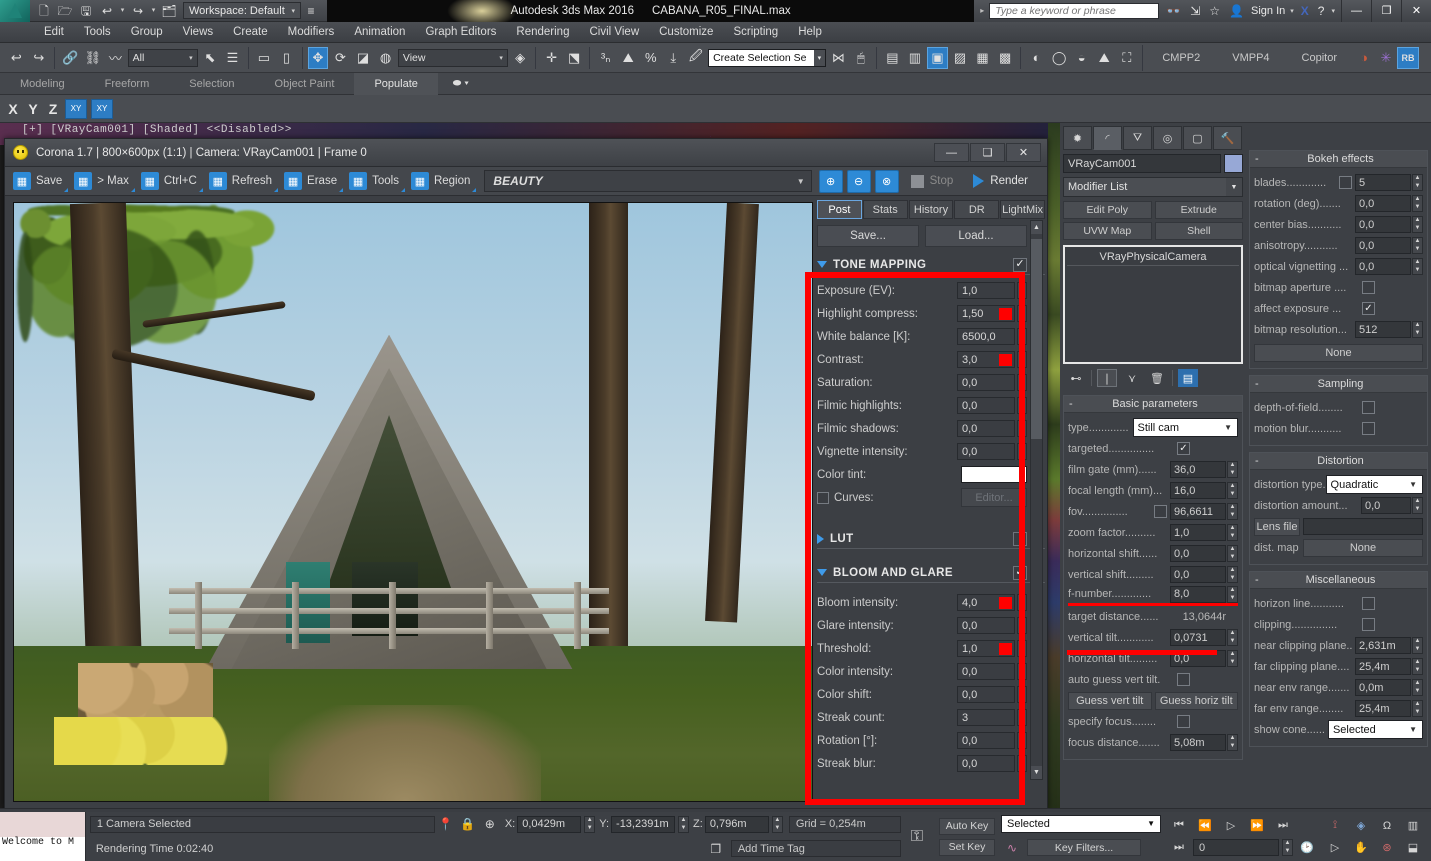 Image resolution: width=1431 pixels, height=861 pixels. What do you see at coordinates (1198, 210) in the screenshot?
I see `modifier-button-extrude: Extrude` at bounding box center [1198, 210].